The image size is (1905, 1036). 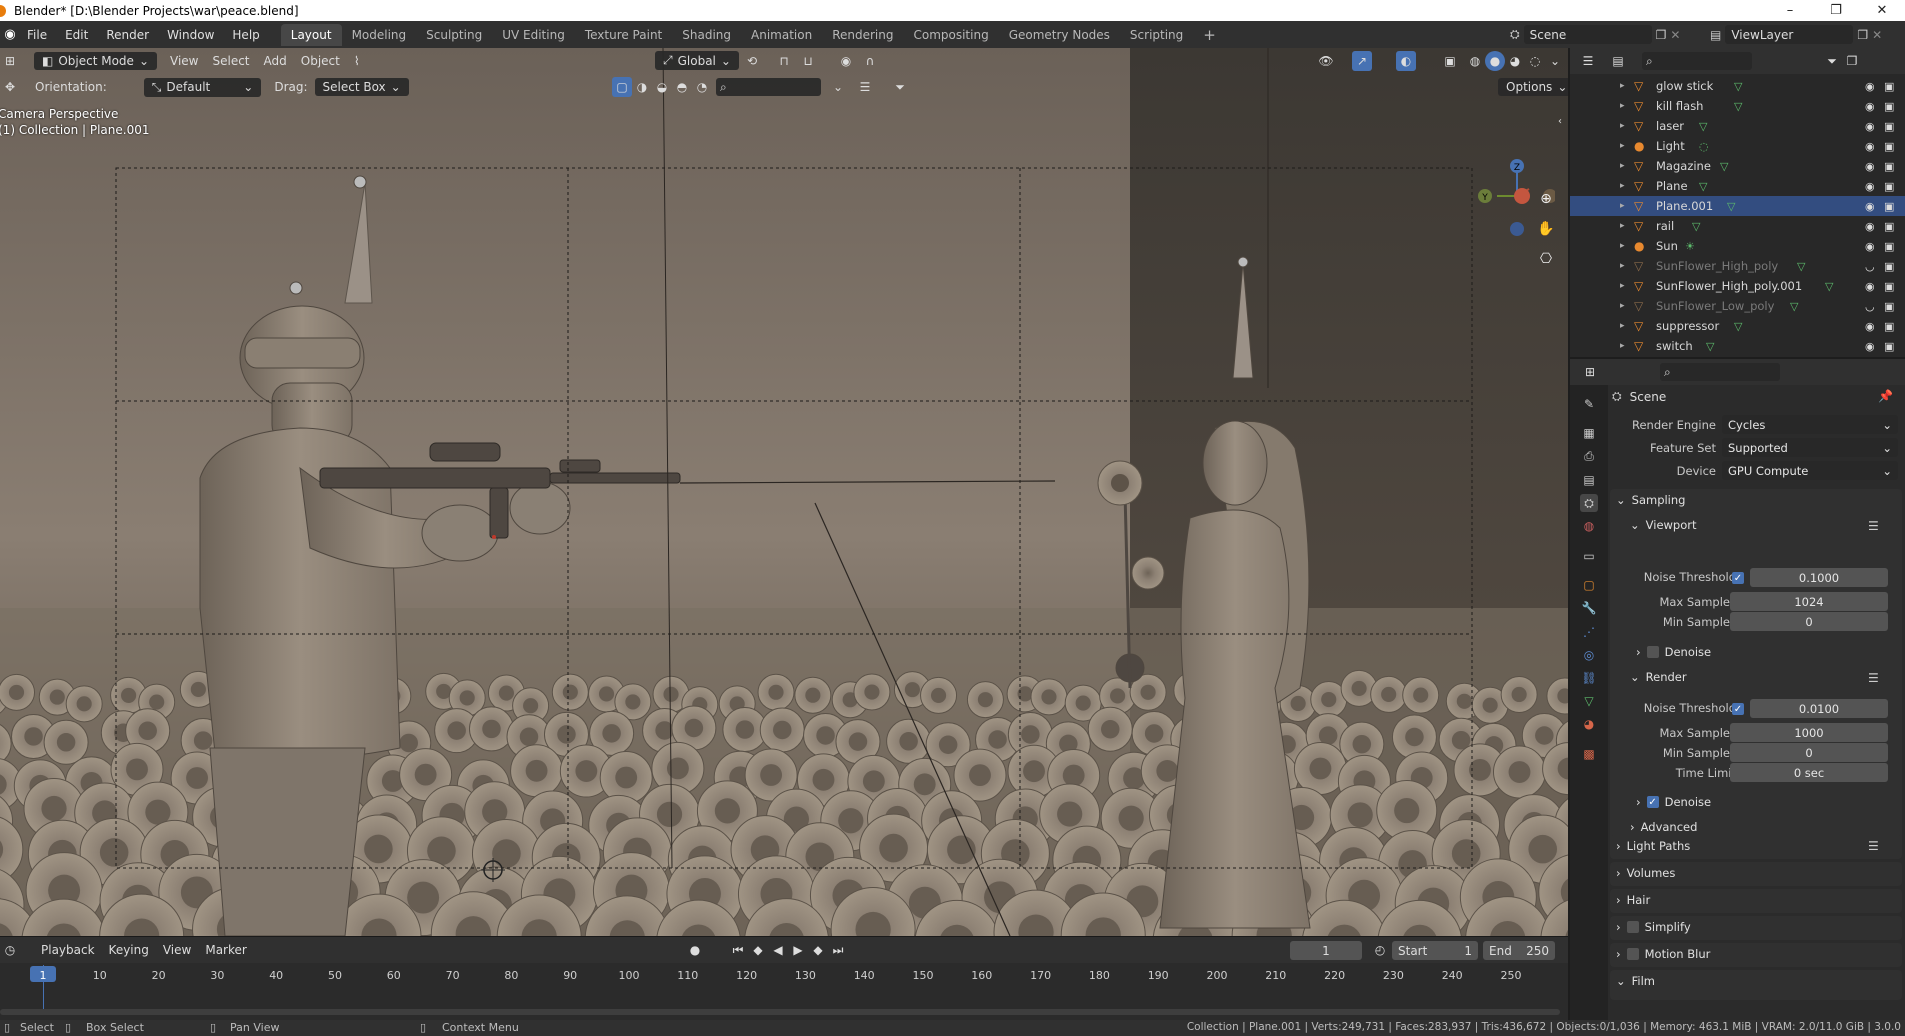 What do you see at coordinates (1756, 901) in the screenshot?
I see `hair-panel` at bounding box center [1756, 901].